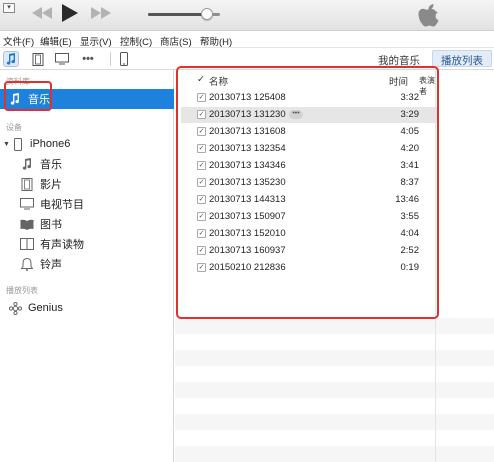 The height and width of the screenshot is (462, 494). I want to click on movies-button, so click(38, 59).